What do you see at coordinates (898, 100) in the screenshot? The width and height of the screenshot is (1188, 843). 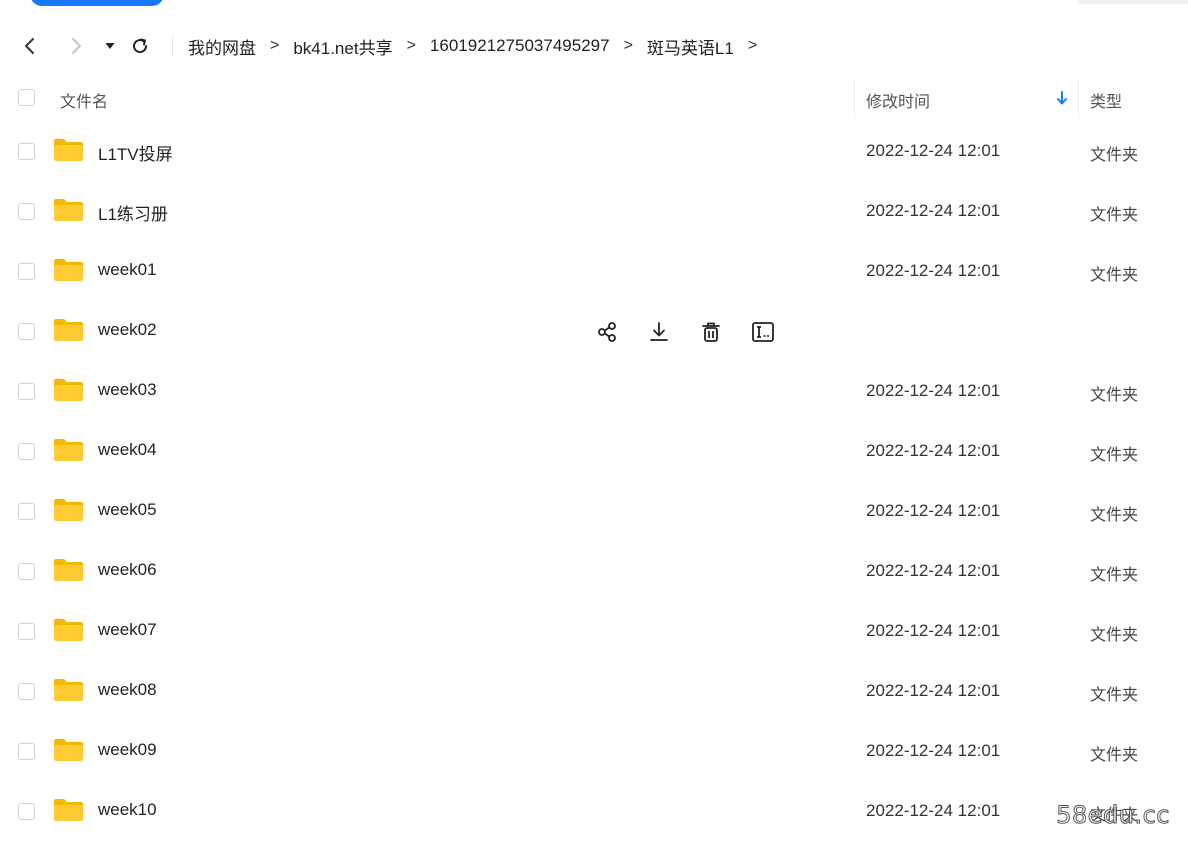 I see `column-header-time: 修改时间` at bounding box center [898, 100].